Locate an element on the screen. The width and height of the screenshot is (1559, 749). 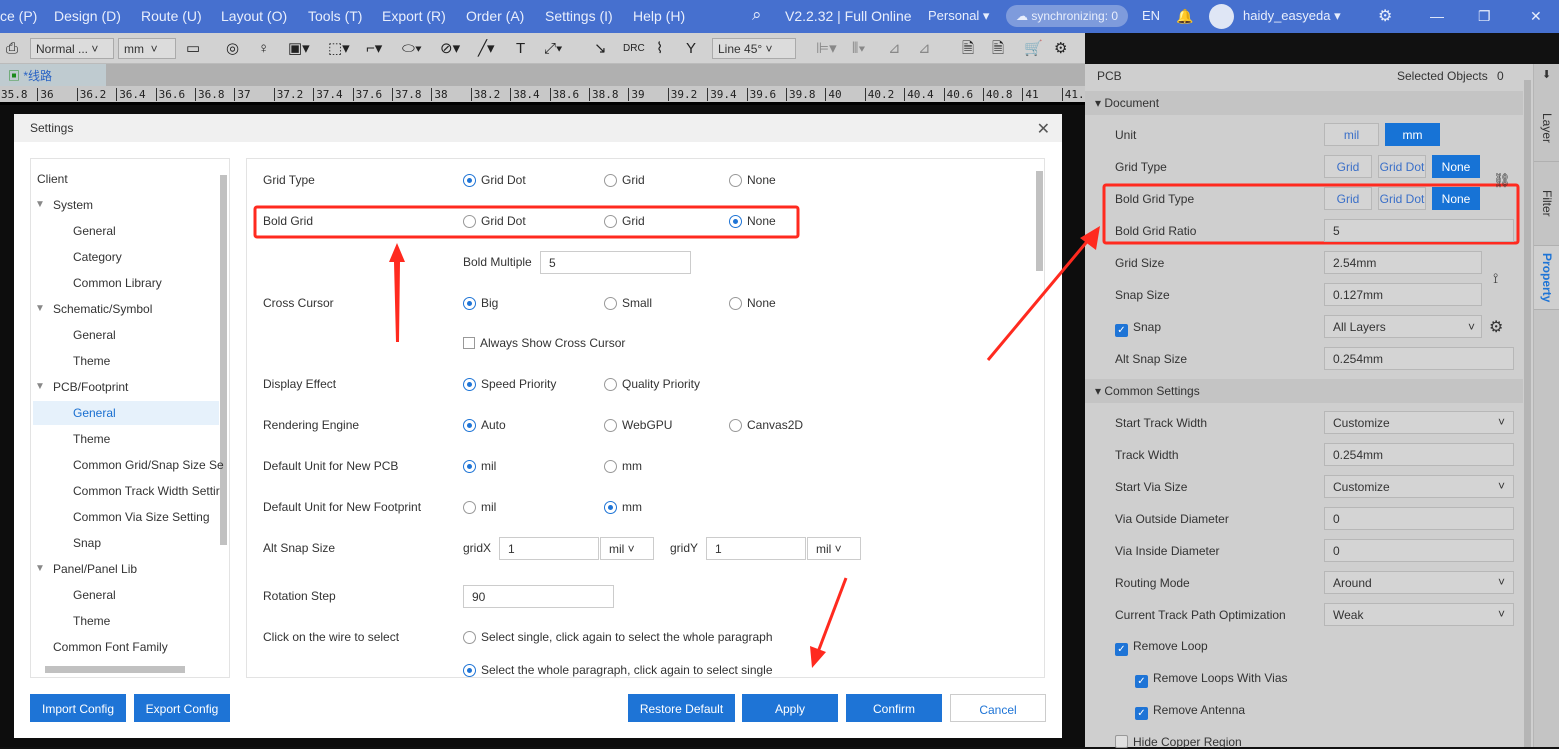
tree-item: Common Font Family is located at coordinates (128, 647).